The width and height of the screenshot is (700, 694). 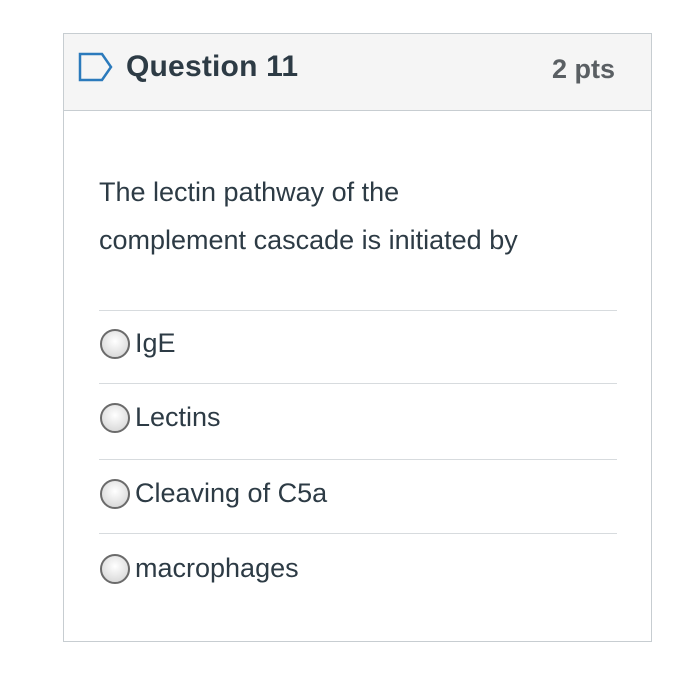 What do you see at coordinates (96, 67) in the screenshot?
I see `flag-bookmark-icon` at bounding box center [96, 67].